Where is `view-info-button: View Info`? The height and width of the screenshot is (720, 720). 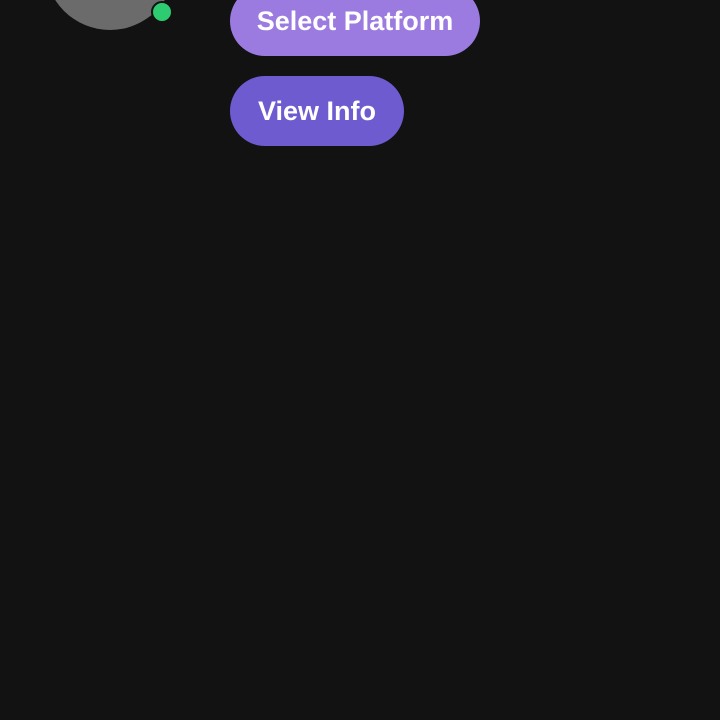
view-info-button: View Info is located at coordinates (317, 111).